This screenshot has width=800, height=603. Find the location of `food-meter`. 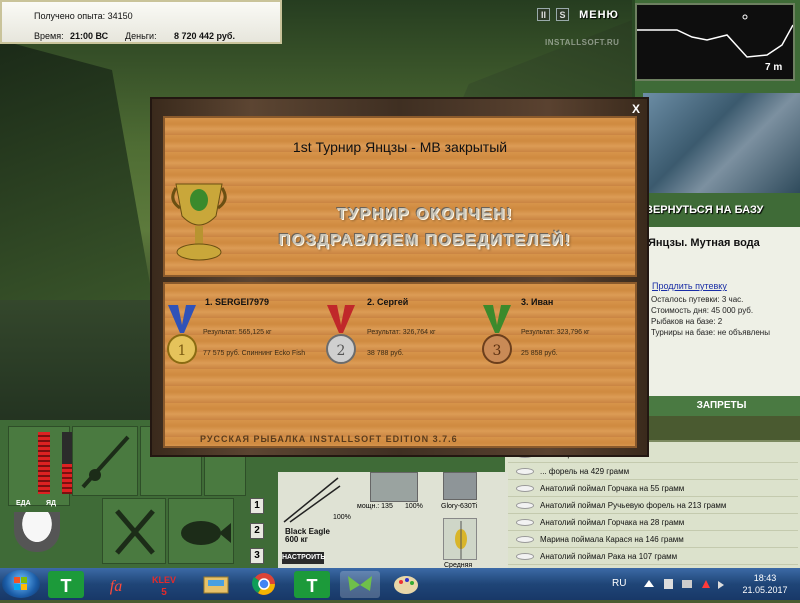

food-meter is located at coordinates (44, 463).